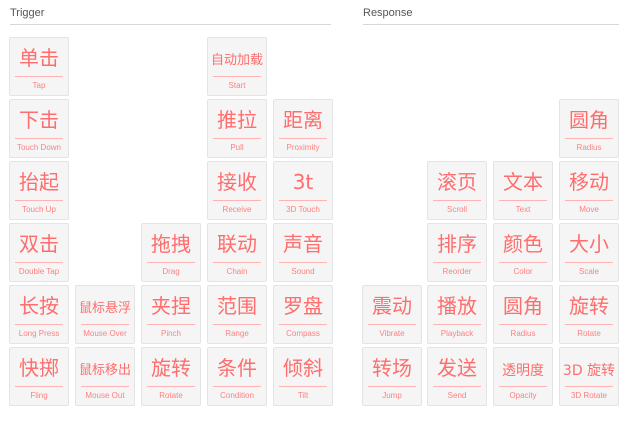 Image resolution: width=633 pixels, height=421 pixels. I want to click on response-tile-send: 发送 Send, so click(457, 376).